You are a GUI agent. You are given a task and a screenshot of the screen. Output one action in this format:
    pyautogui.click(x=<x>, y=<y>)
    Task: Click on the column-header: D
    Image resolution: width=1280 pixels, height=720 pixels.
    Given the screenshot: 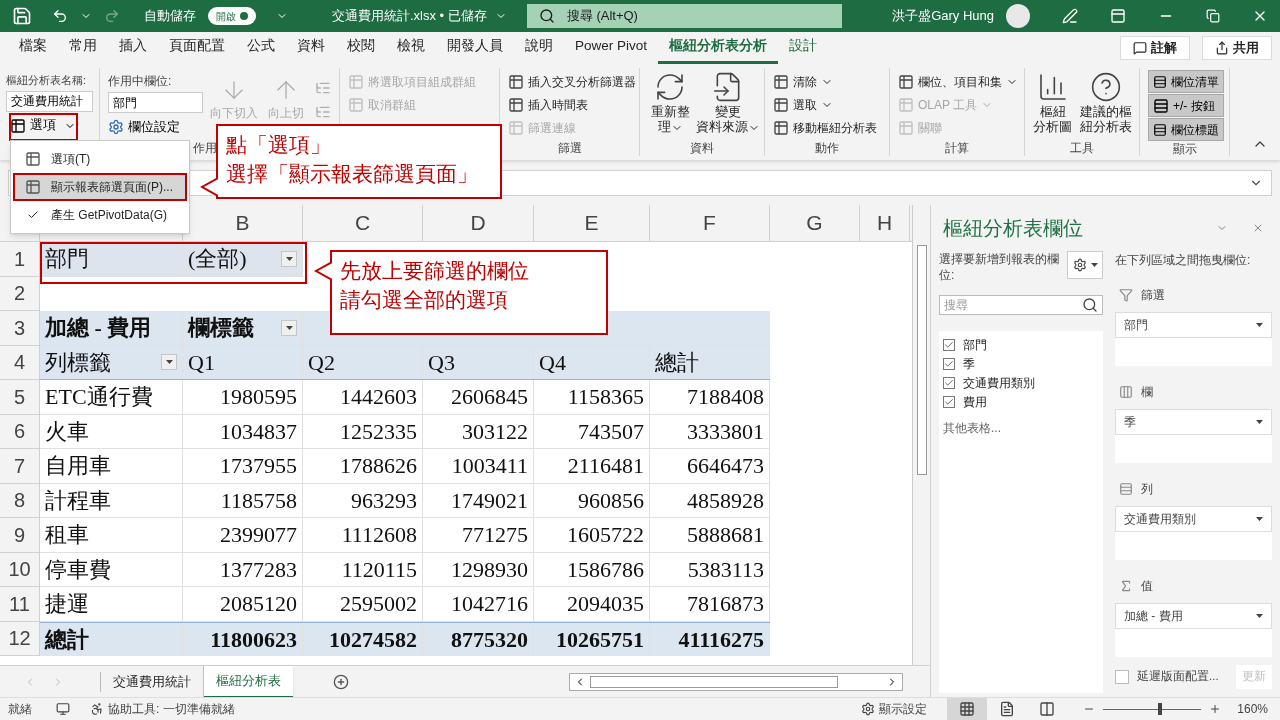 What is the action you would take?
    pyautogui.click(x=478, y=223)
    